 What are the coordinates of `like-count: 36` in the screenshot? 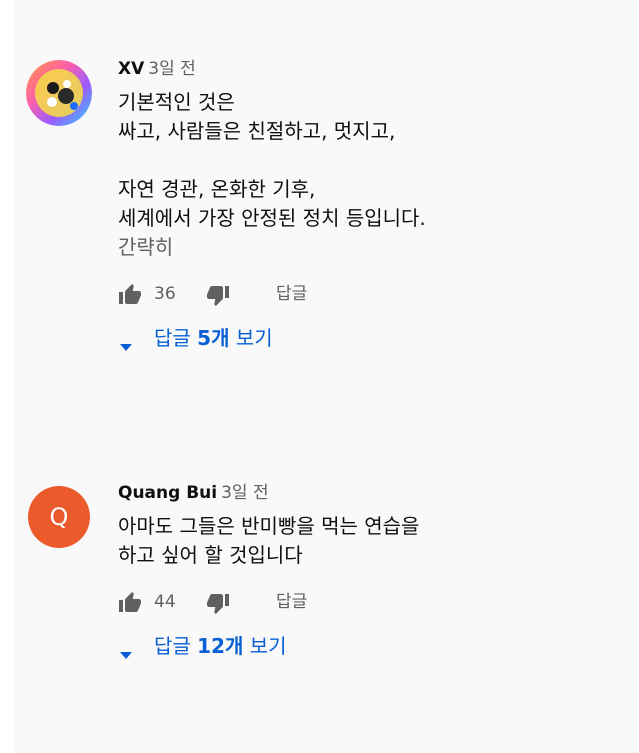 It's located at (165, 294).